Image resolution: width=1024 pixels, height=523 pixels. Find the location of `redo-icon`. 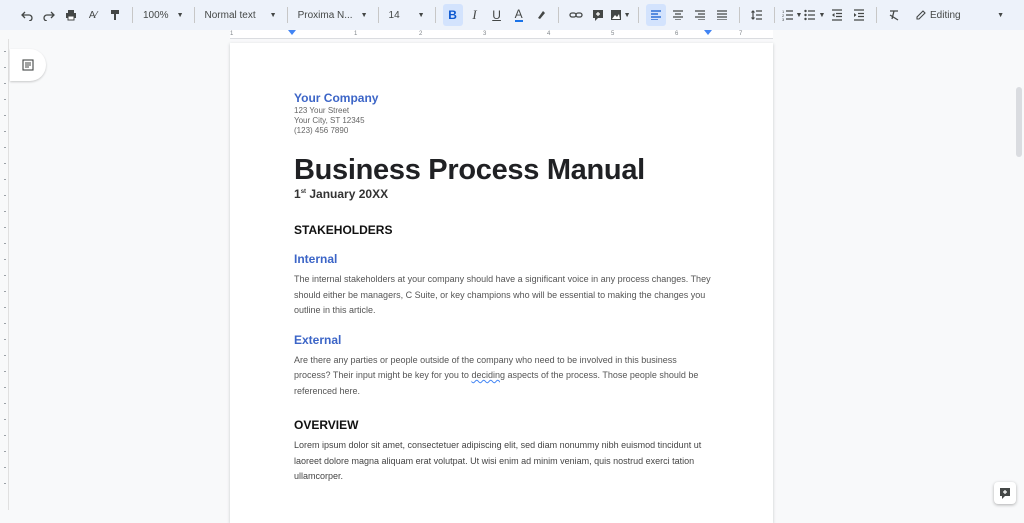

redo-icon is located at coordinates (49, 15).